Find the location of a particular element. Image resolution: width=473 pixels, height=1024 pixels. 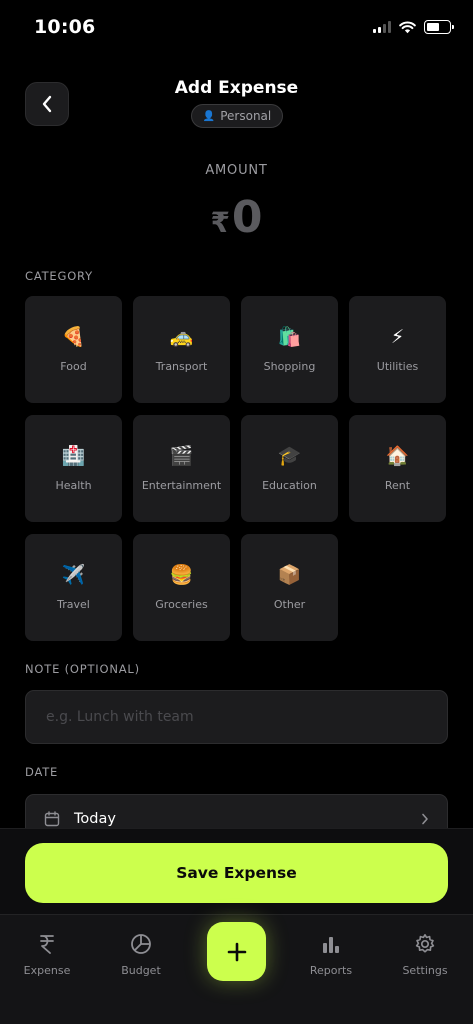

save-footer: Save Expense is located at coordinates (236, 871).